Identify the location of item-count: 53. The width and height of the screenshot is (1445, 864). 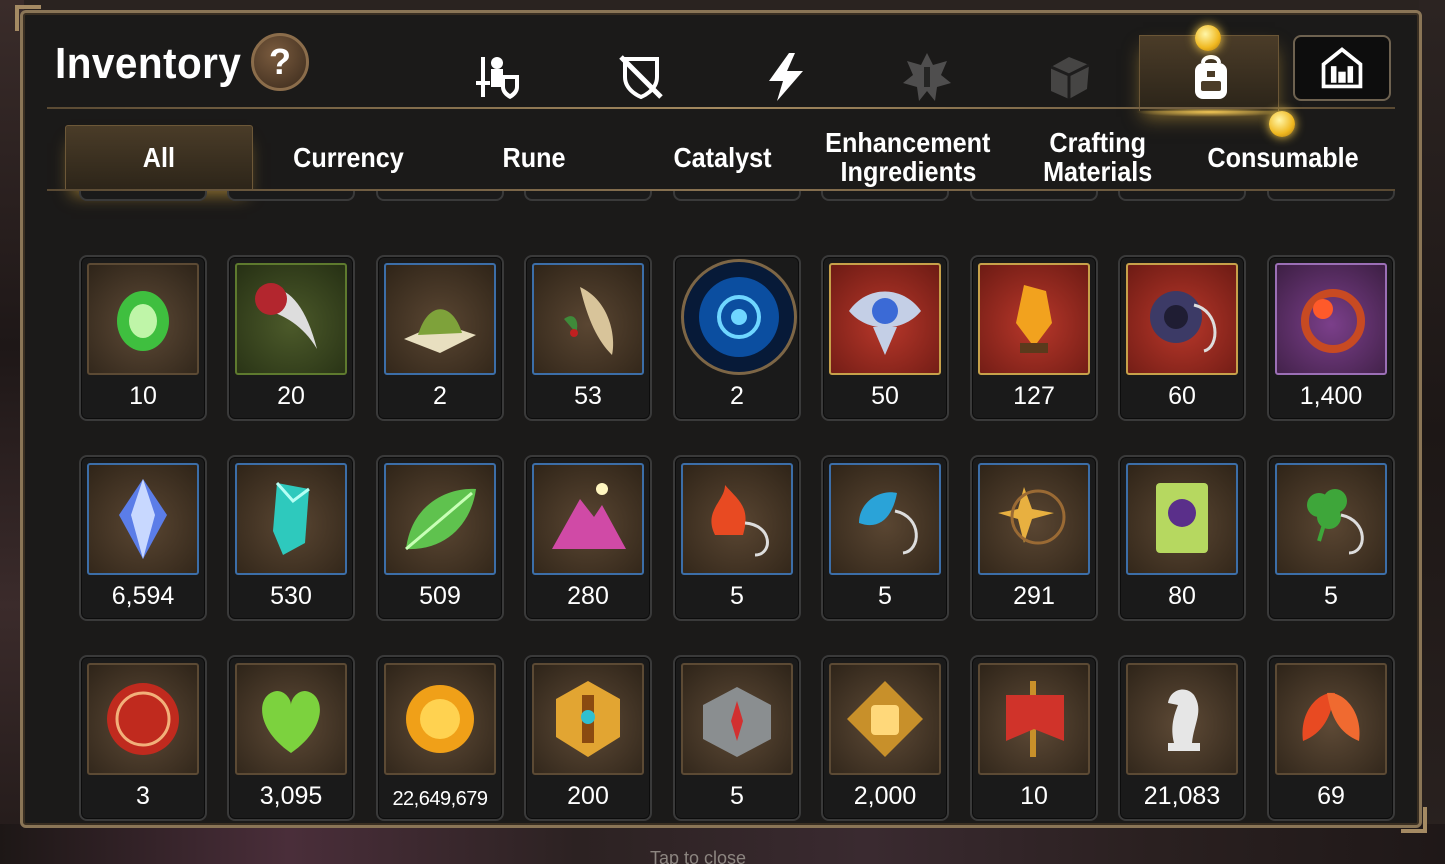
(588, 396).